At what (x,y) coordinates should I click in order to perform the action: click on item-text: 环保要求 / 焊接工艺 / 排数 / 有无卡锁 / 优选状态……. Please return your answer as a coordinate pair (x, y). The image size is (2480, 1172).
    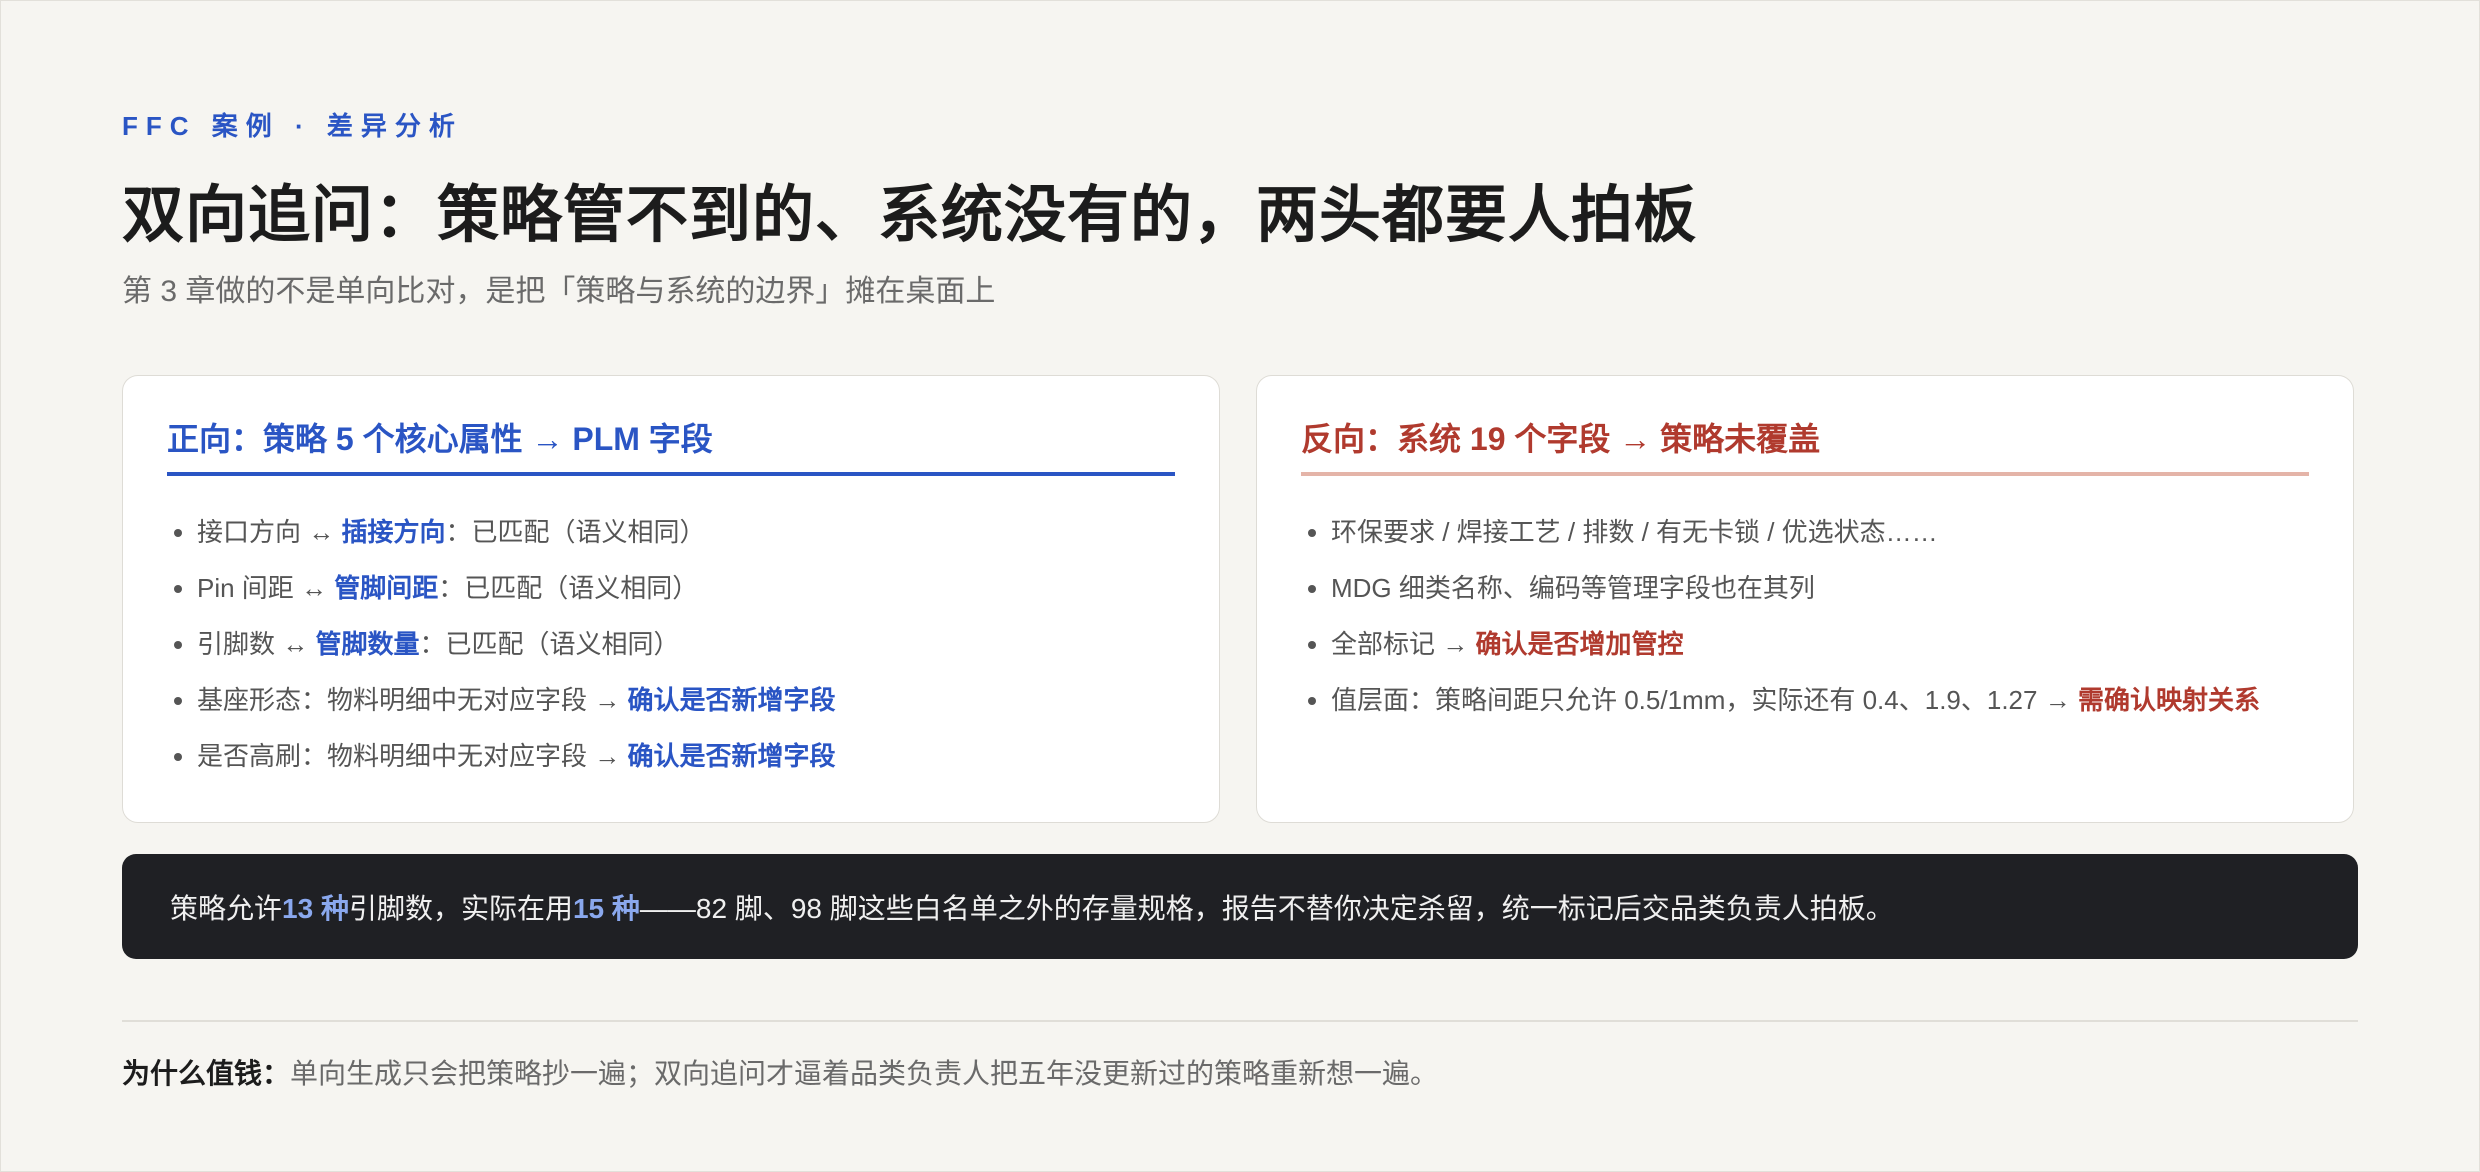
    Looking at the image, I should click on (1634, 532).